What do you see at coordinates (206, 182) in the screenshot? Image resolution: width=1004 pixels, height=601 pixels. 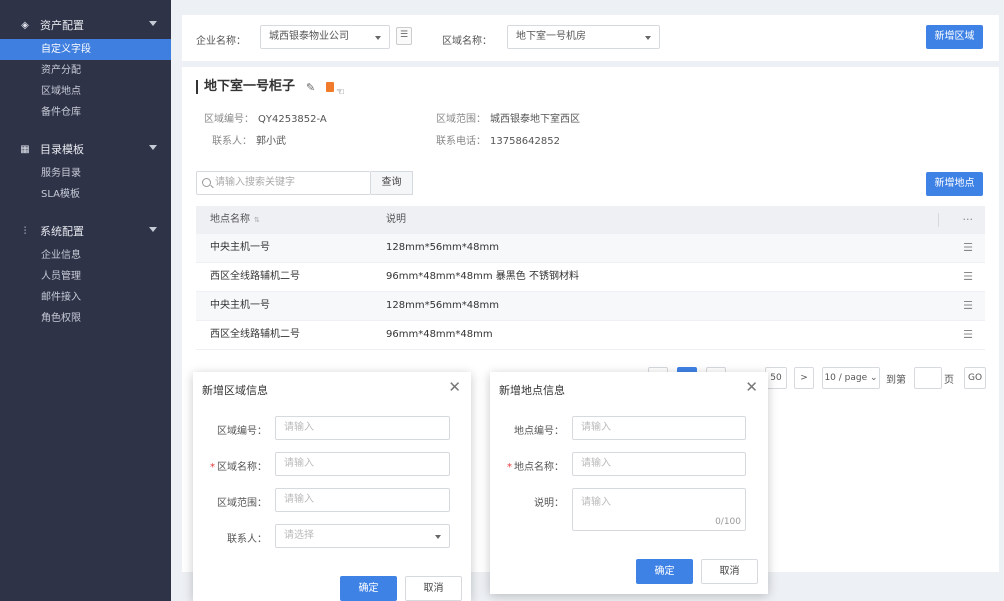 I see `search-icon` at bounding box center [206, 182].